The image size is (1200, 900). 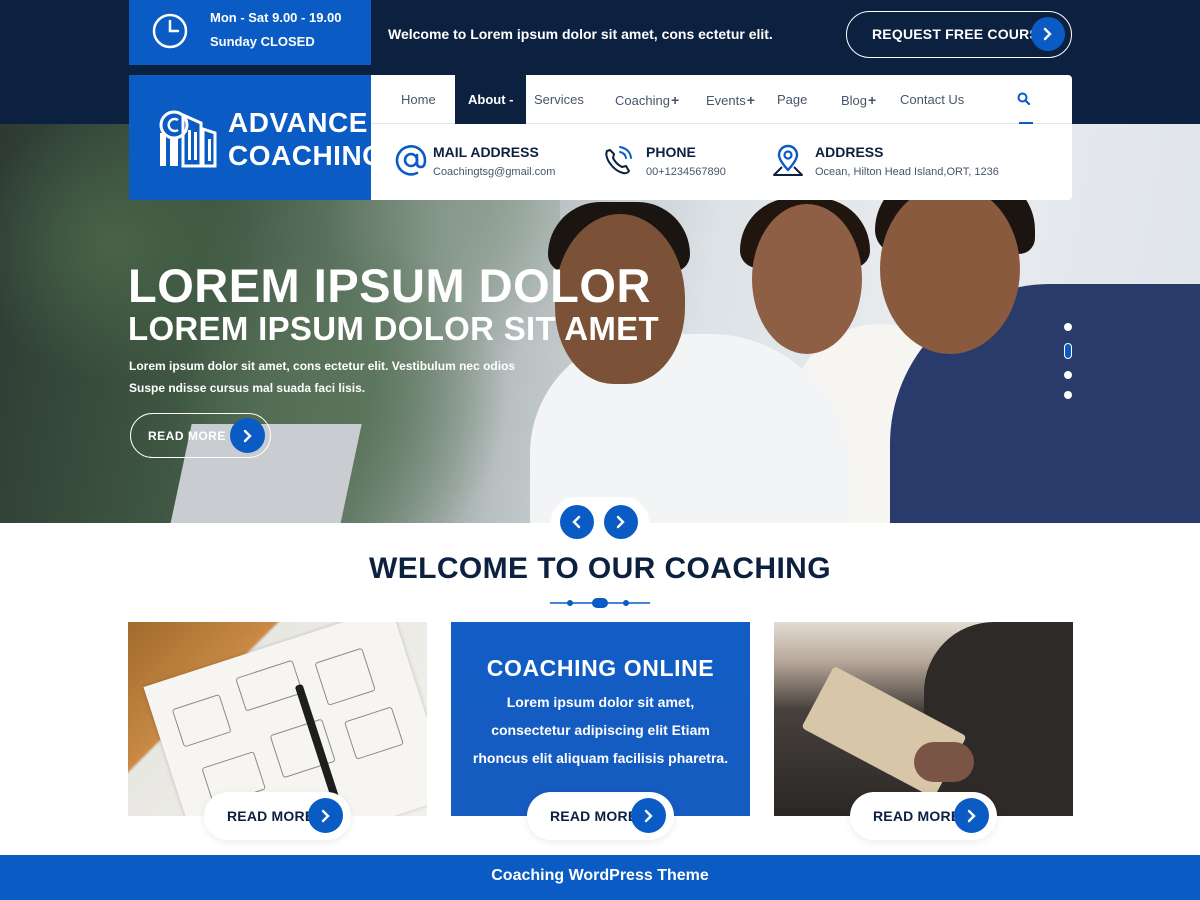 What do you see at coordinates (998, 719) in the screenshot?
I see `card-photo-person` at bounding box center [998, 719].